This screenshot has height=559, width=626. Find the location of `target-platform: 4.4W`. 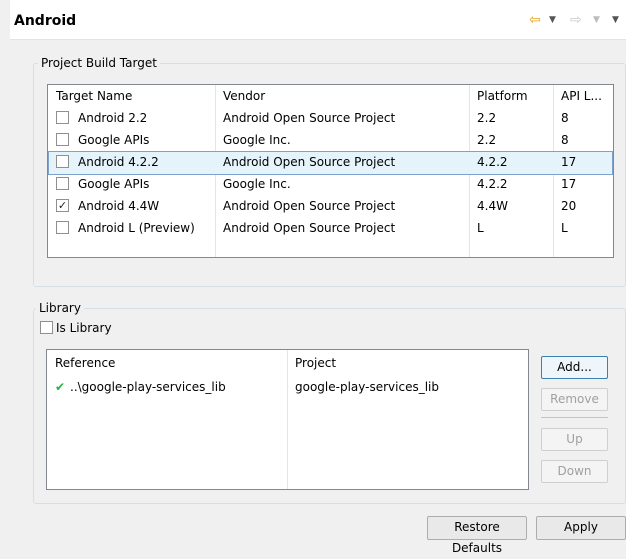

target-platform: 4.4W is located at coordinates (492, 206).